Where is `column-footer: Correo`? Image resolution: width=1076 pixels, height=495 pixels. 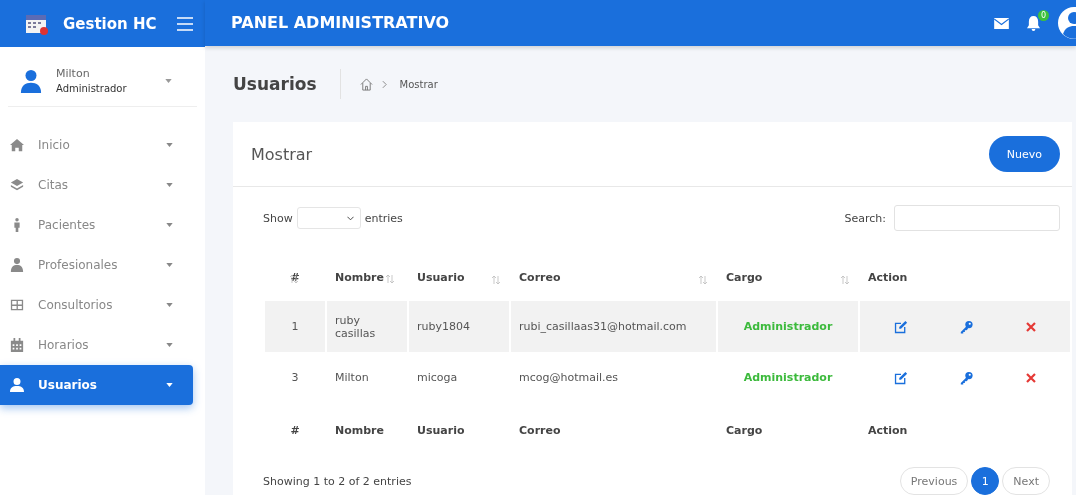
column-footer: Correo is located at coordinates (540, 430).